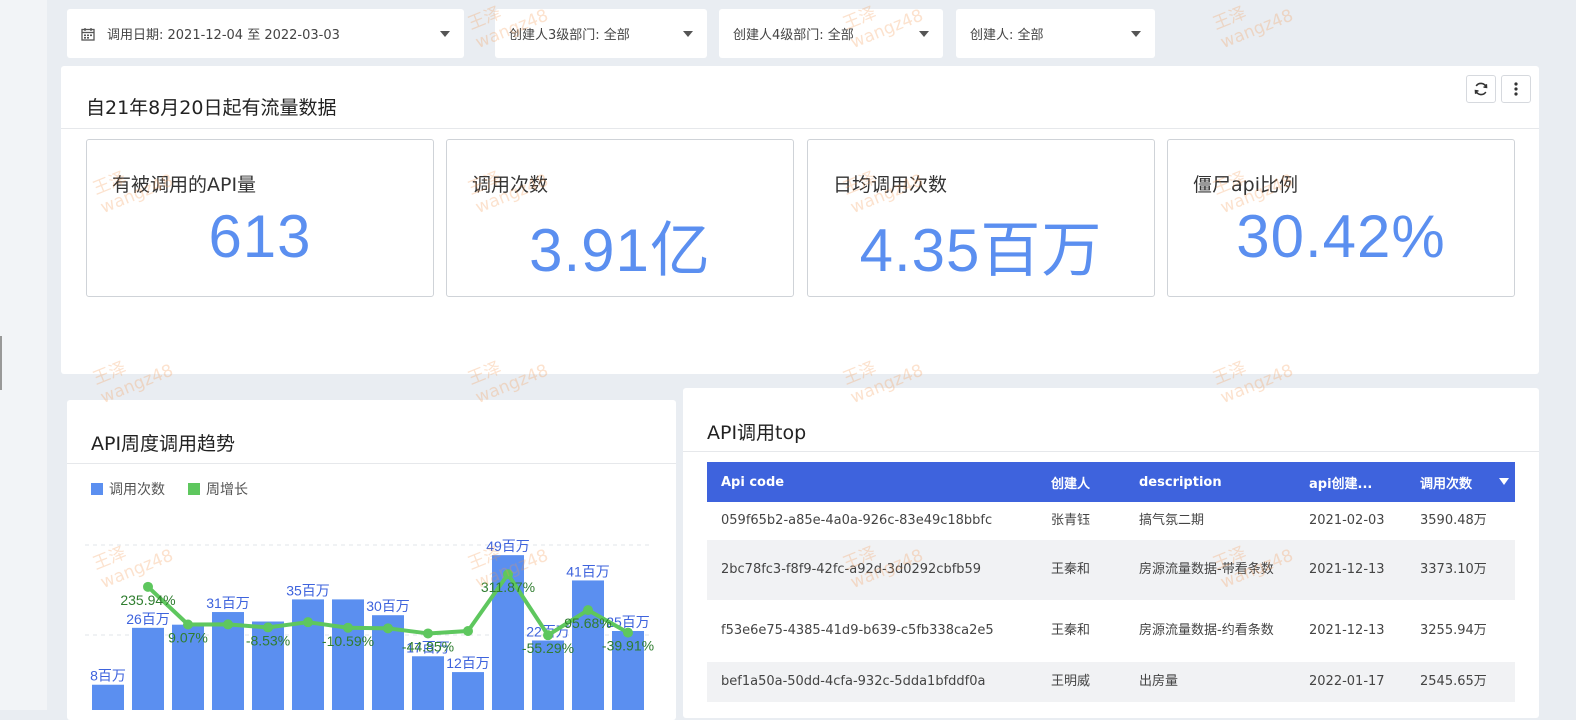  What do you see at coordinates (1347, 520) in the screenshot?
I see `cell-created: 2021-02-03` at bounding box center [1347, 520].